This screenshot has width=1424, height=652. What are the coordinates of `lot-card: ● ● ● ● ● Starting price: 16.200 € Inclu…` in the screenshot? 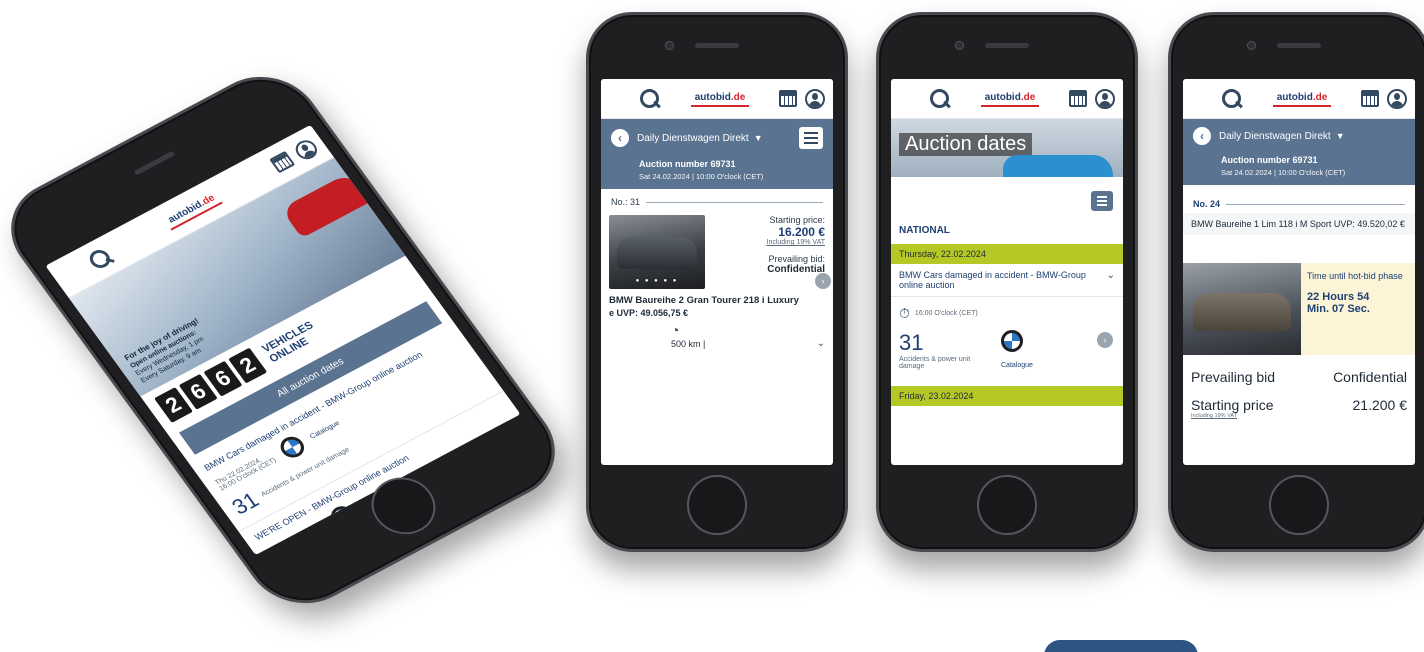 It's located at (717, 252).